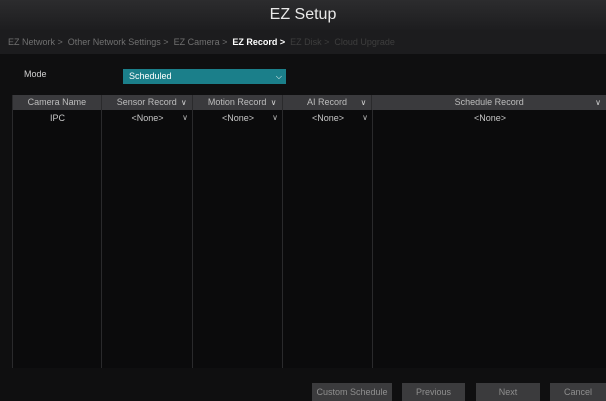  What do you see at coordinates (35, 74) in the screenshot?
I see `mode-label: Mode` at bounding box center [35, 74].